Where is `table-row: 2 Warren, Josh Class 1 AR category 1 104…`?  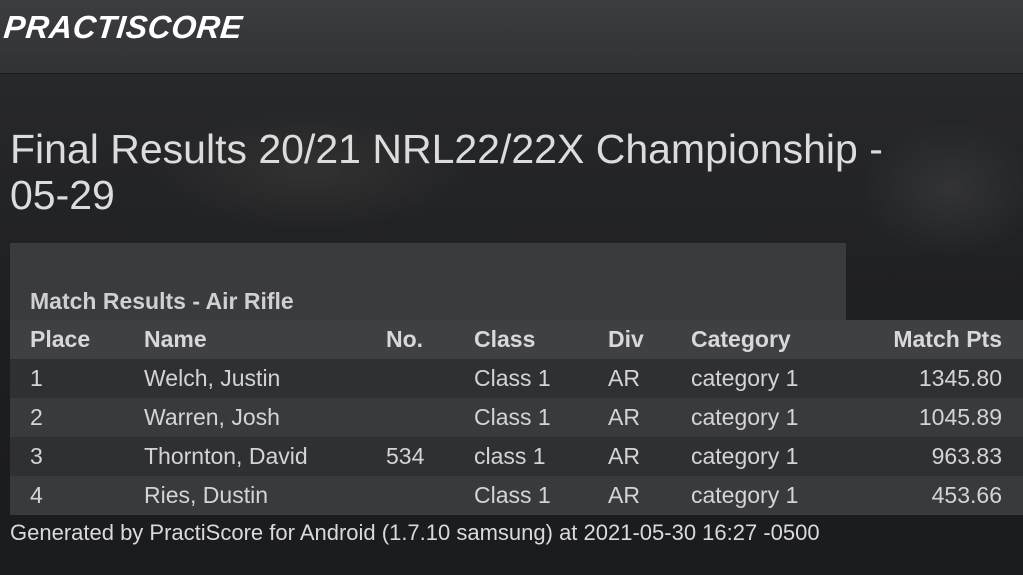
table-row: 2 Warren, Josh Class 1 AR category 1 104… is located at coordinates (516, 417).